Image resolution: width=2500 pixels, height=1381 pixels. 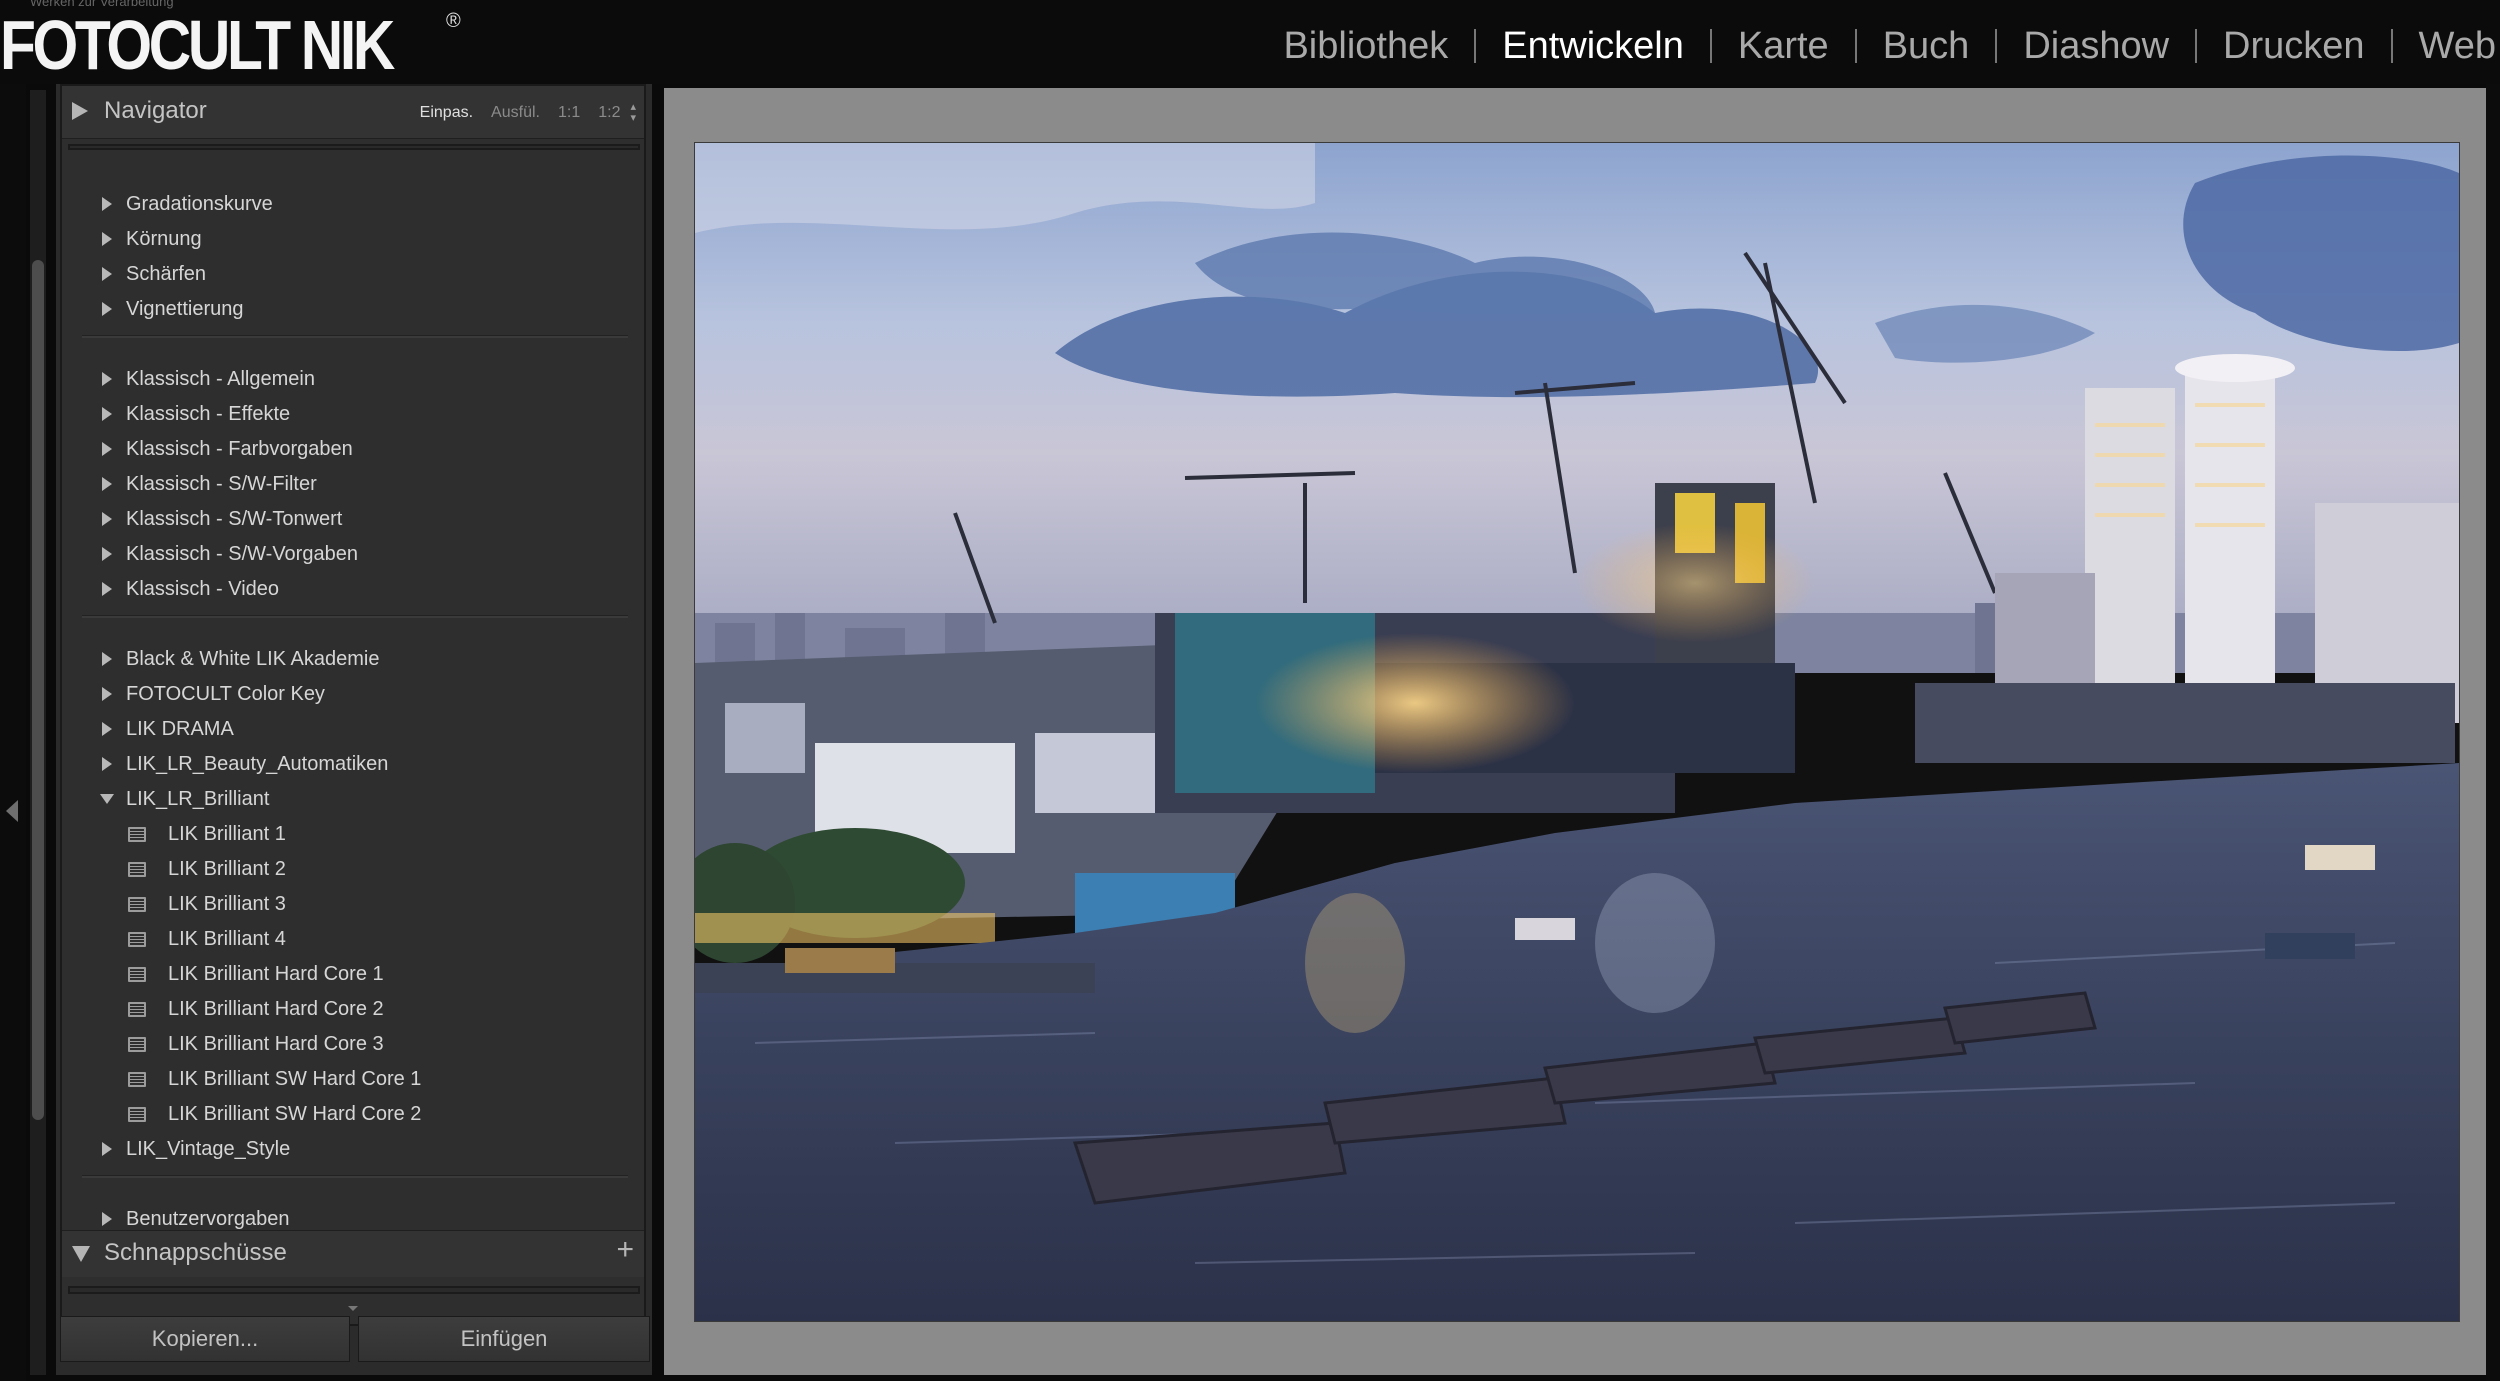 What do you see at coordinates (167, 589) in the screenshot?
I see `preset-folder: Klassisch - Video` at bounding box center [167, 589].